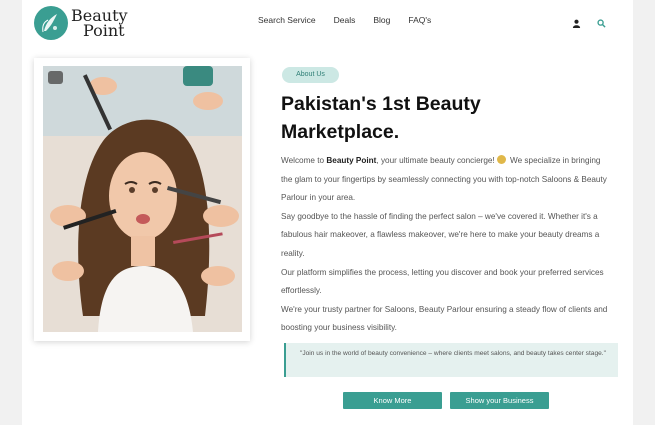 Image resolution: width=655 pixels, height=425 pixels. I want to click on p1-brand: Beauty Point, so click(351, 160).